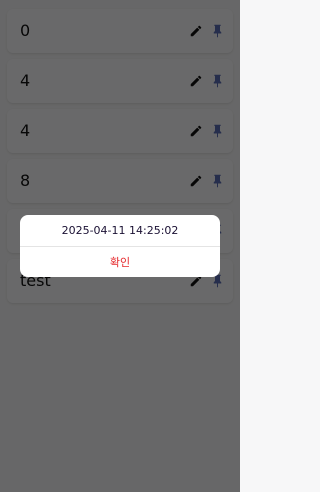 Image resolution: width=320 pixels, height=492 pixels. What do you see at coordinates (120, 246) in the screenshot?
I see `alert-dialog: 2025-04-11 14:25:02 확인` at bounding box center [120, 246].